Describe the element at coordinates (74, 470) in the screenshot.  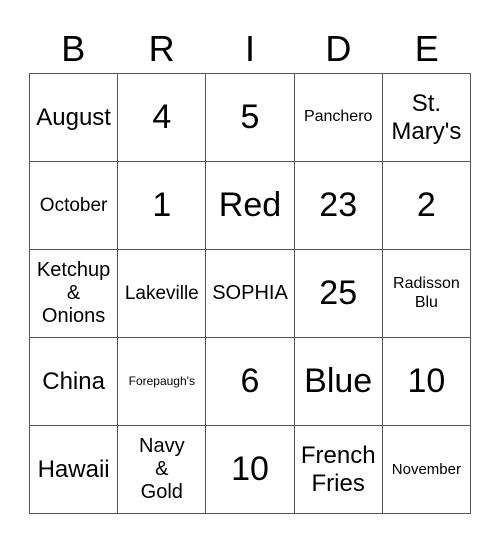
I see `bingo-cell: Hawaii` at that location.